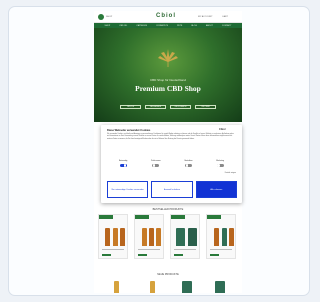 Image resolution: width=320 pixels, height=302 pixels. I want to click on hero-button: CBD TIERE, so click(205, 107).